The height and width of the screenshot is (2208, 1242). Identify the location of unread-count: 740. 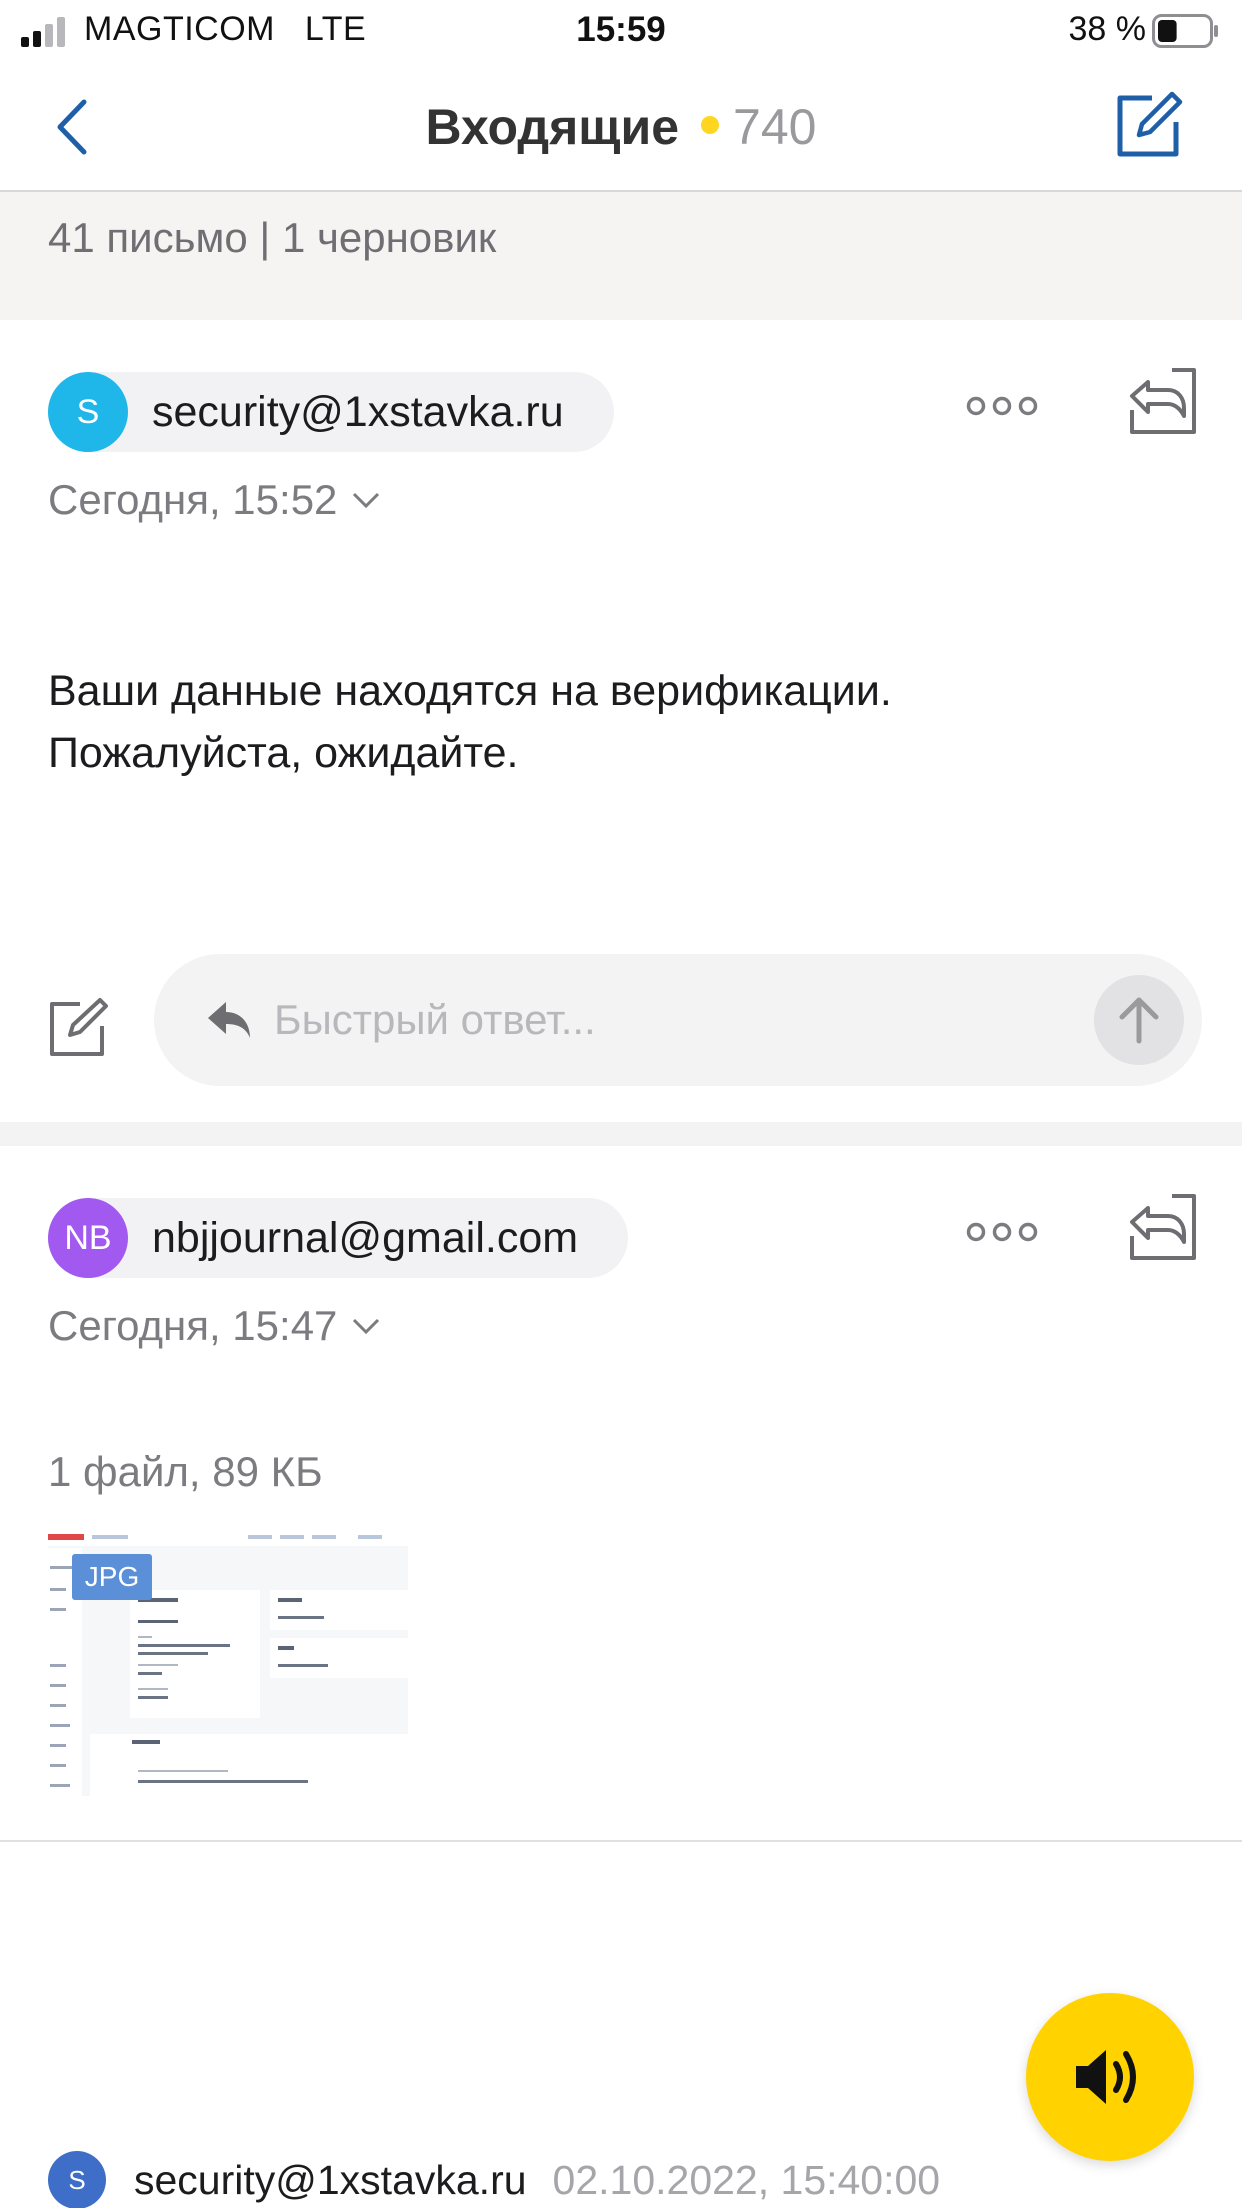
(775, 127).